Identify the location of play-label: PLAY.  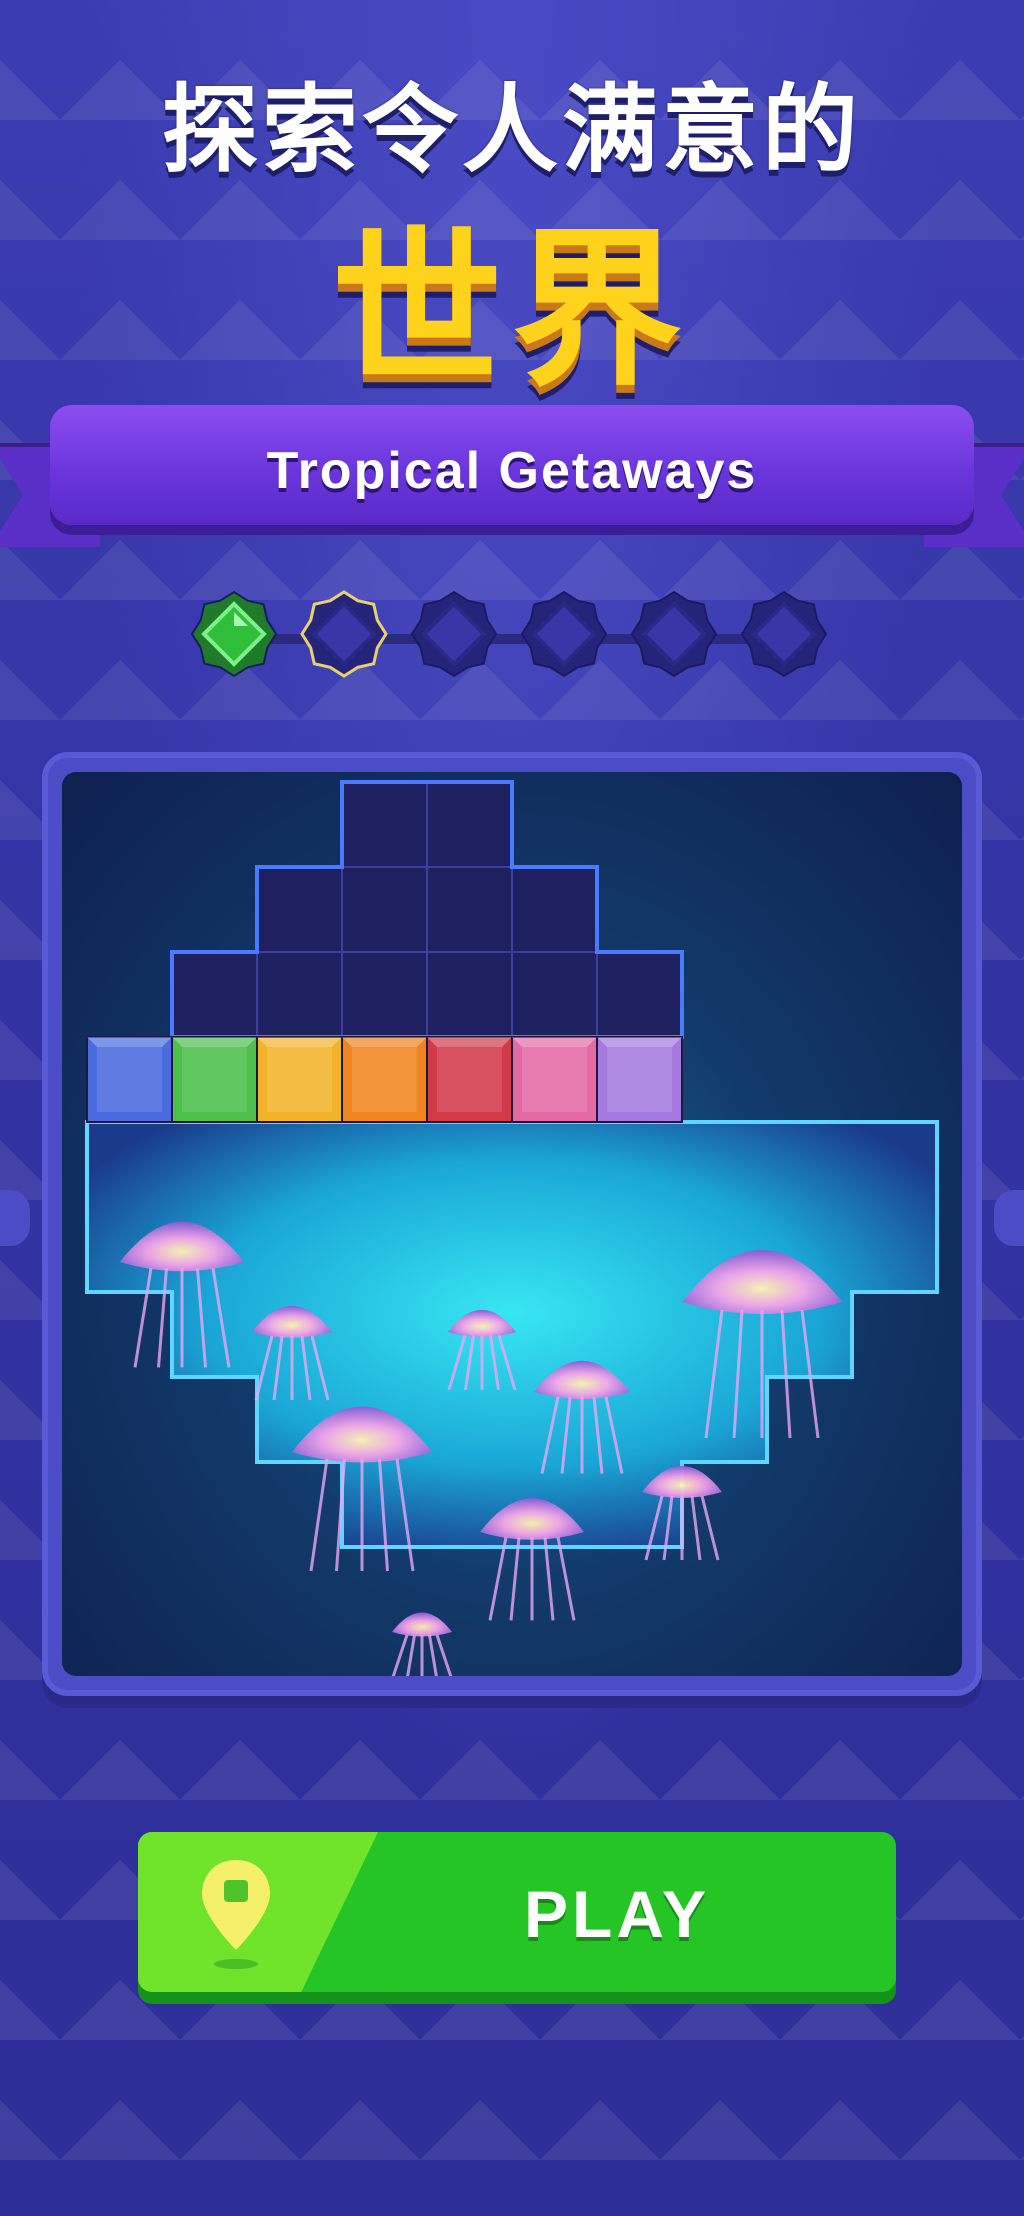
(617, 1914).